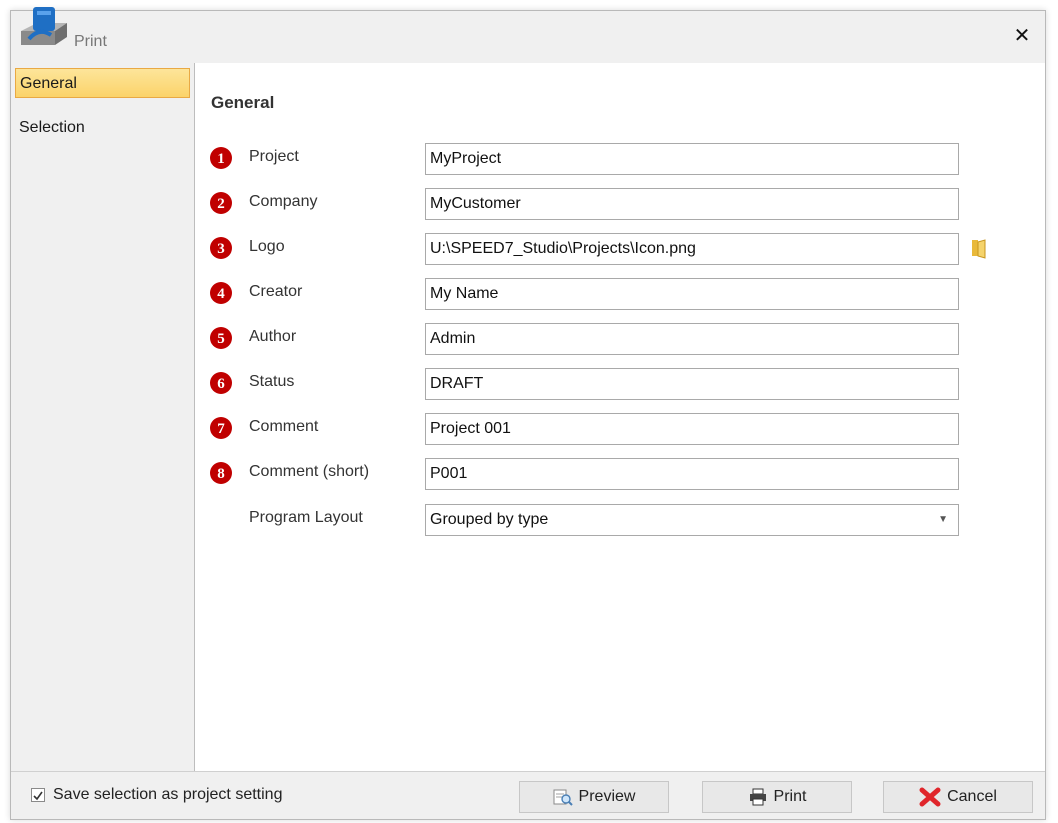 The height and width of the screenshot is (823, 1058). I want to click on creator-input, so click(692, 294).